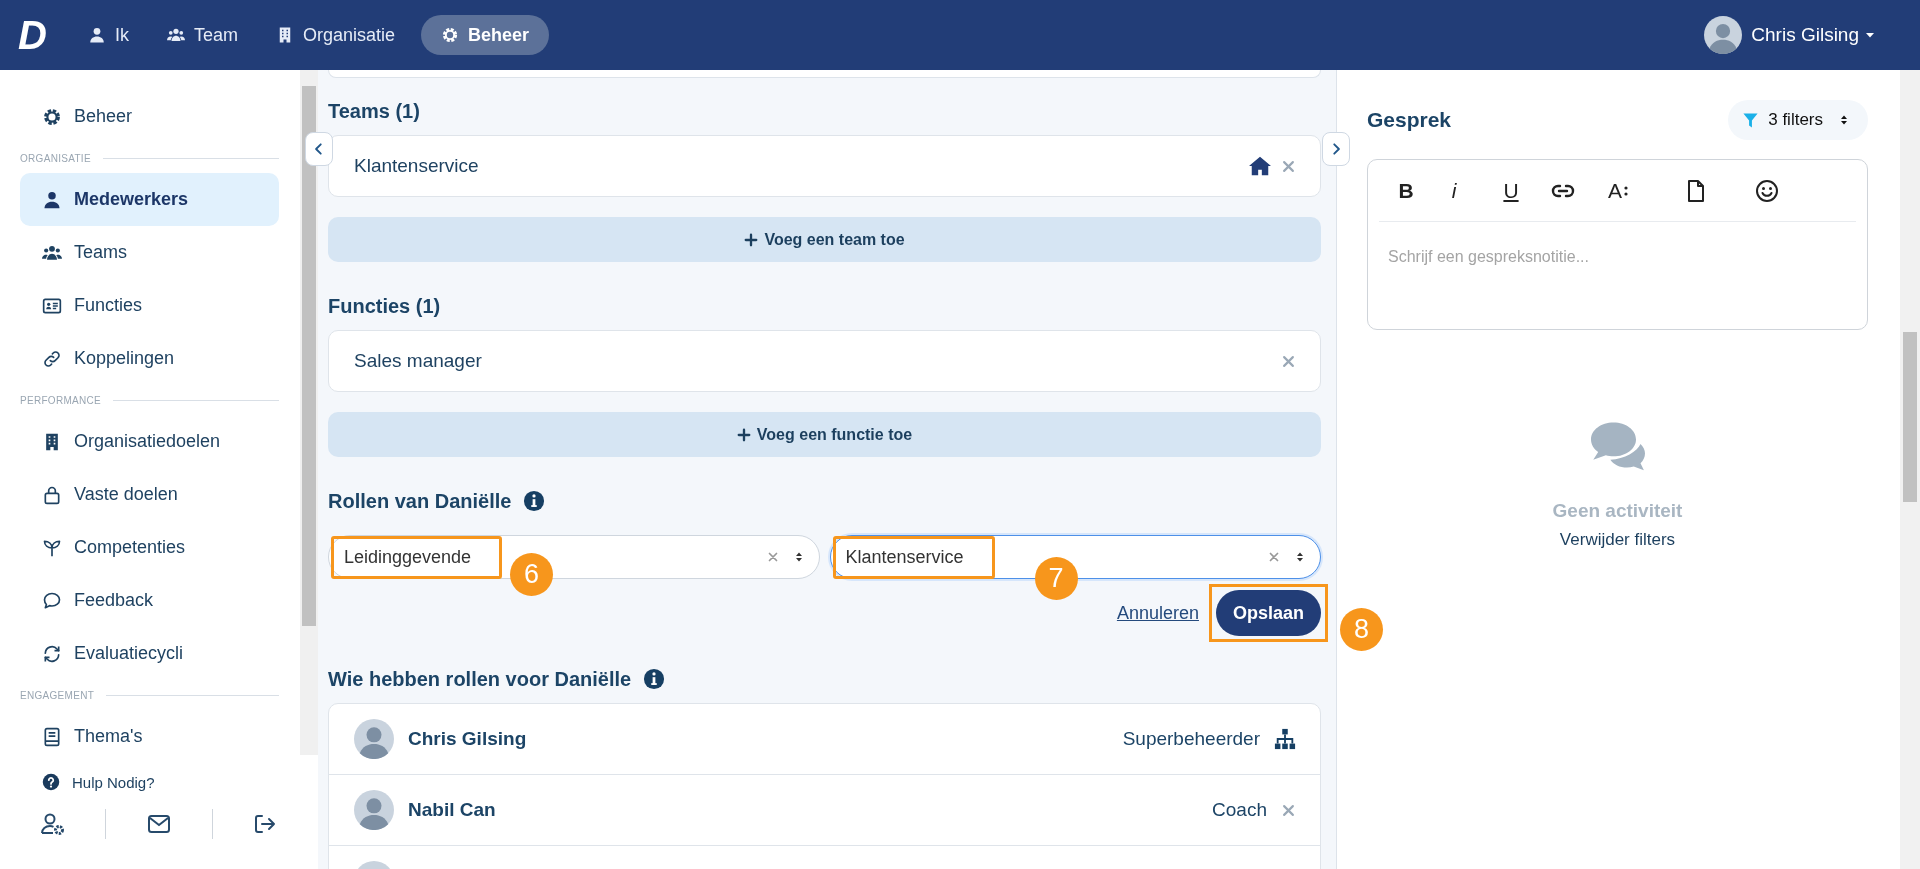 The image size is (1920, 869). What do you see at coordinates (1798, 120) in the screenshot?
I see `filter-button: 3 filters` at bounding box center [1798, 120].